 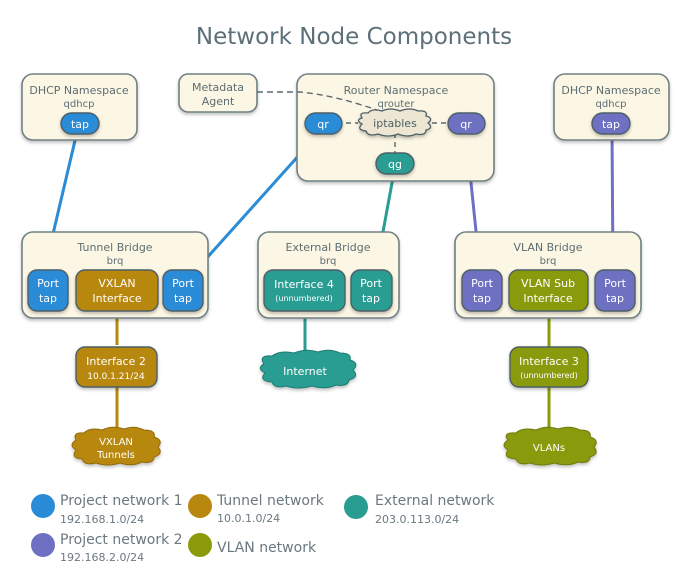 I want to click on vxlan-tunnels-cloud: VXLAN Tunnels, so click(x=116, y=446).